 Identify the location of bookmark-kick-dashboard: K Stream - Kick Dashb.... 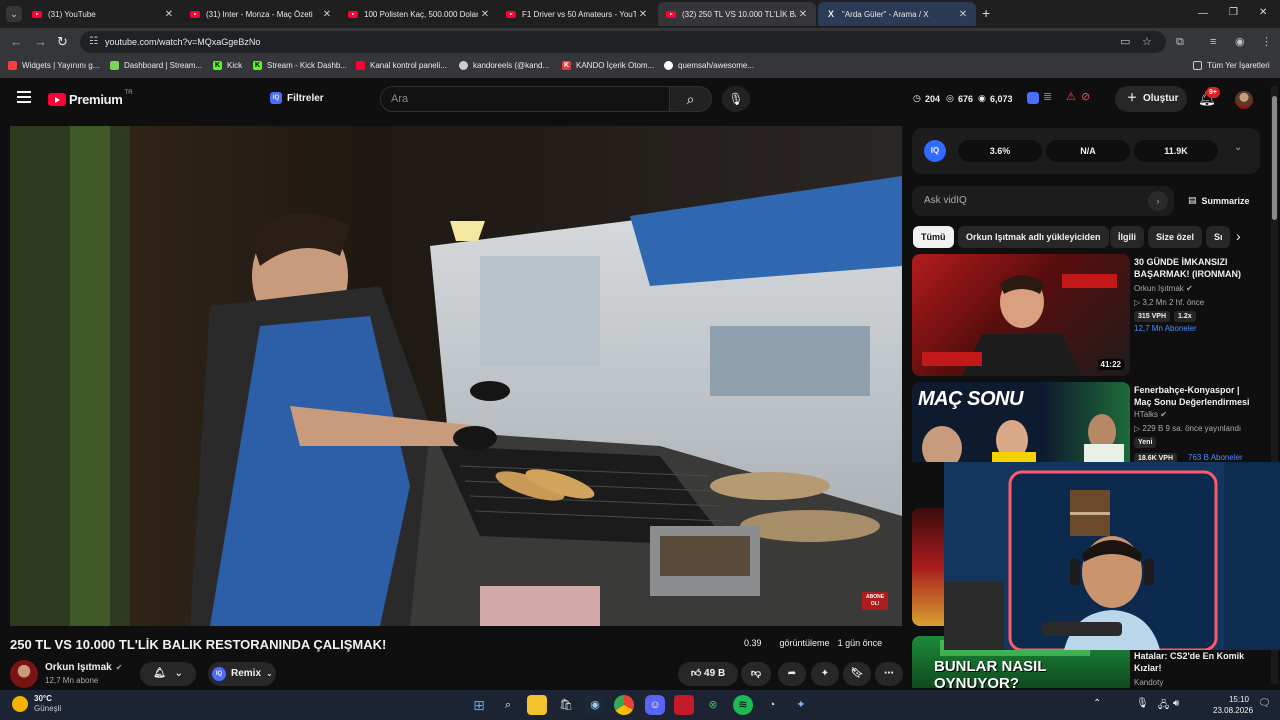
(300, 65).